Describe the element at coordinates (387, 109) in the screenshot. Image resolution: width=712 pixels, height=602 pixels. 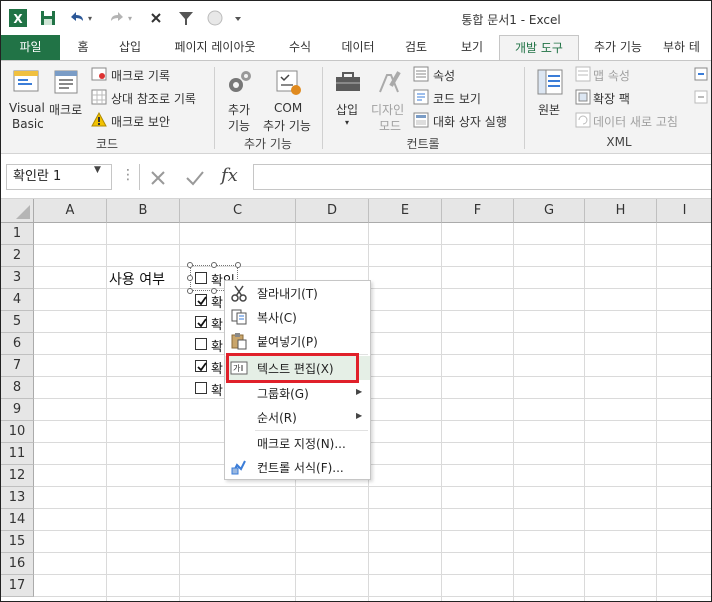
I see `design-mode-label-1: 디자인` at that location.